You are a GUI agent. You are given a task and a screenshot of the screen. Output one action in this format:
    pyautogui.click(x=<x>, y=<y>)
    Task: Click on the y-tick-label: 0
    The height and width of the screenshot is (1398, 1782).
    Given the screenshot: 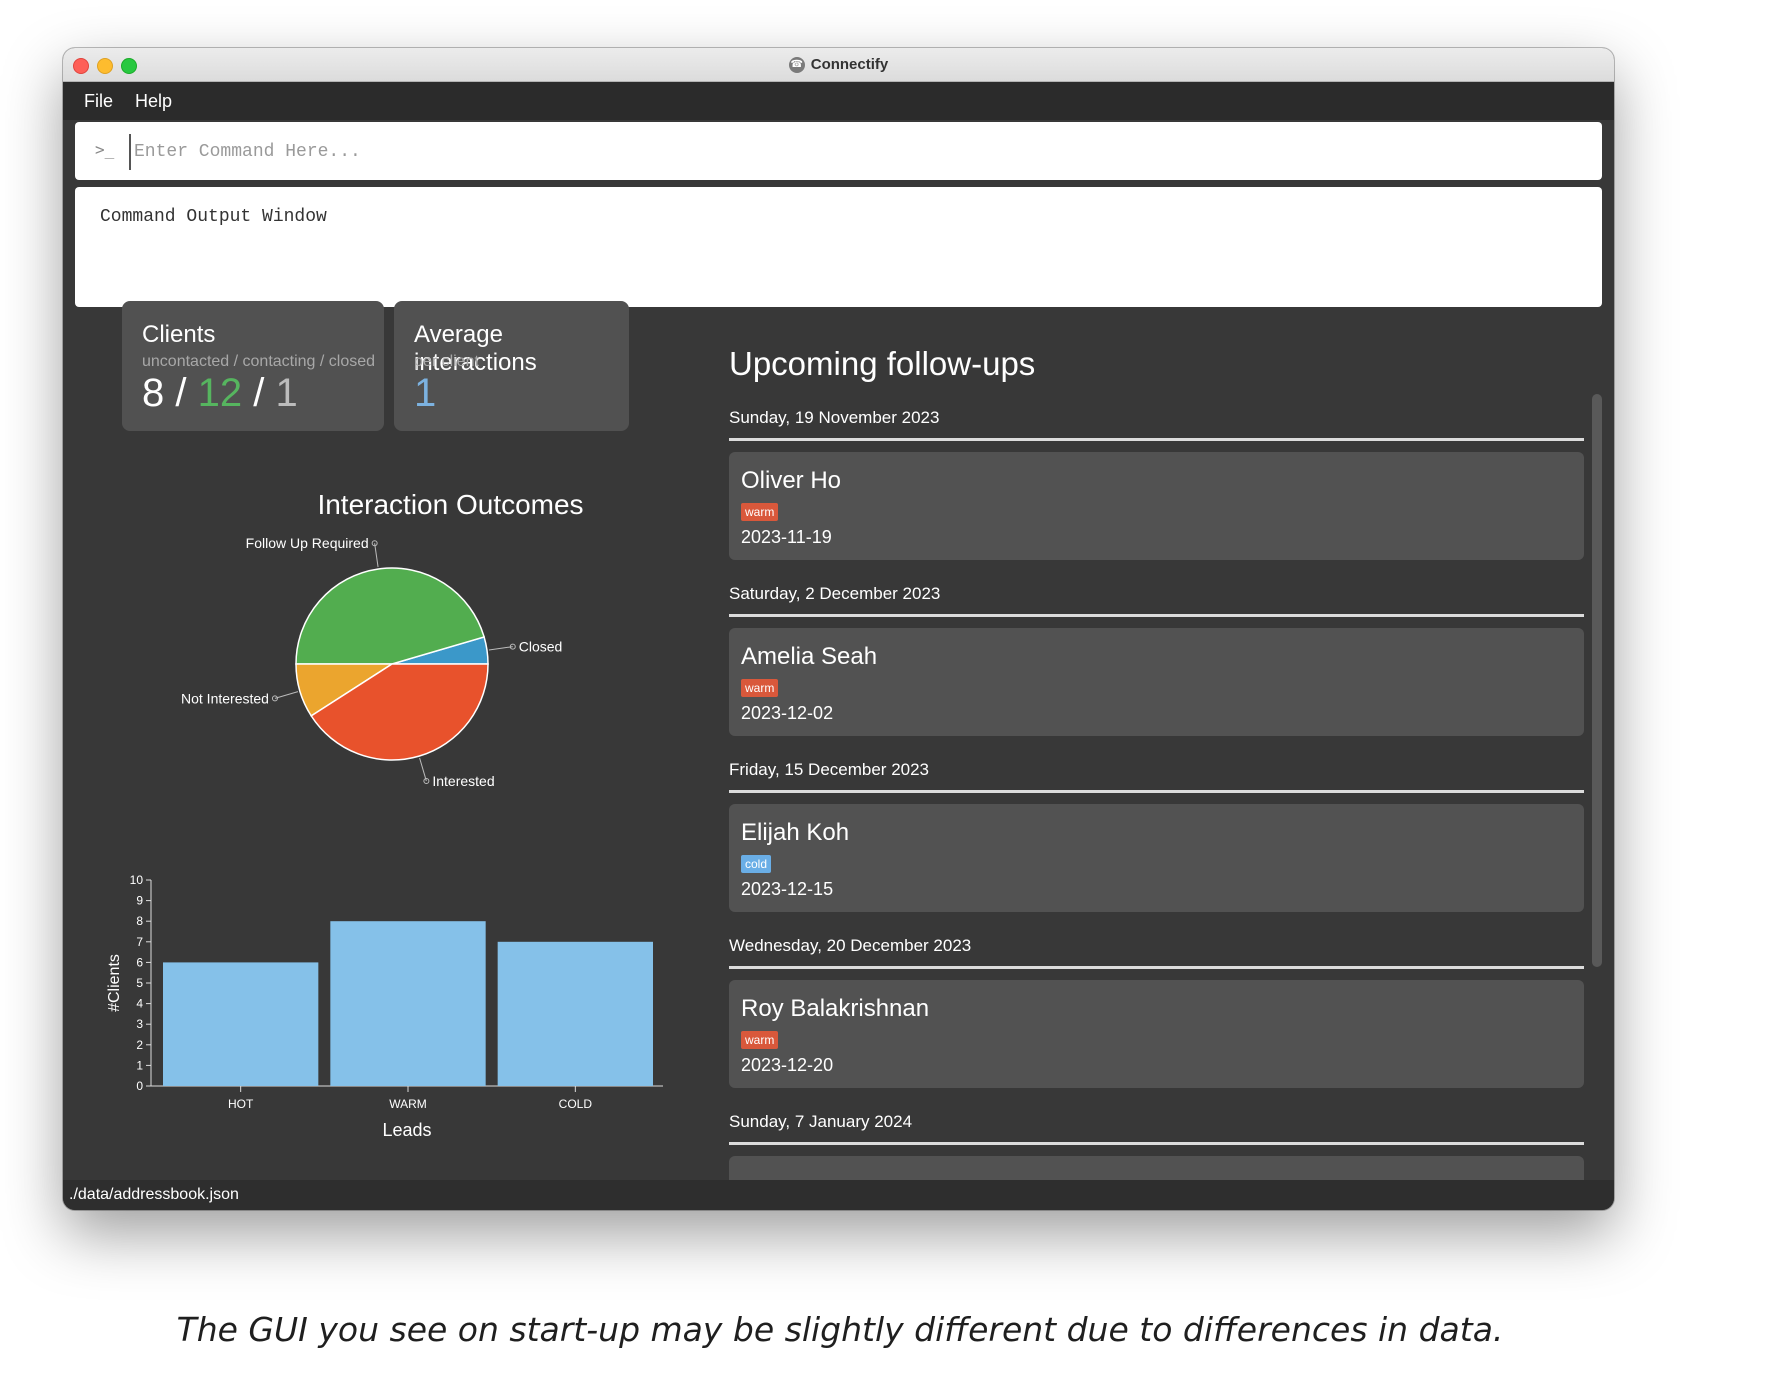 What is the action you would take?
    pyautogui.click(x=139, y=1086)
    